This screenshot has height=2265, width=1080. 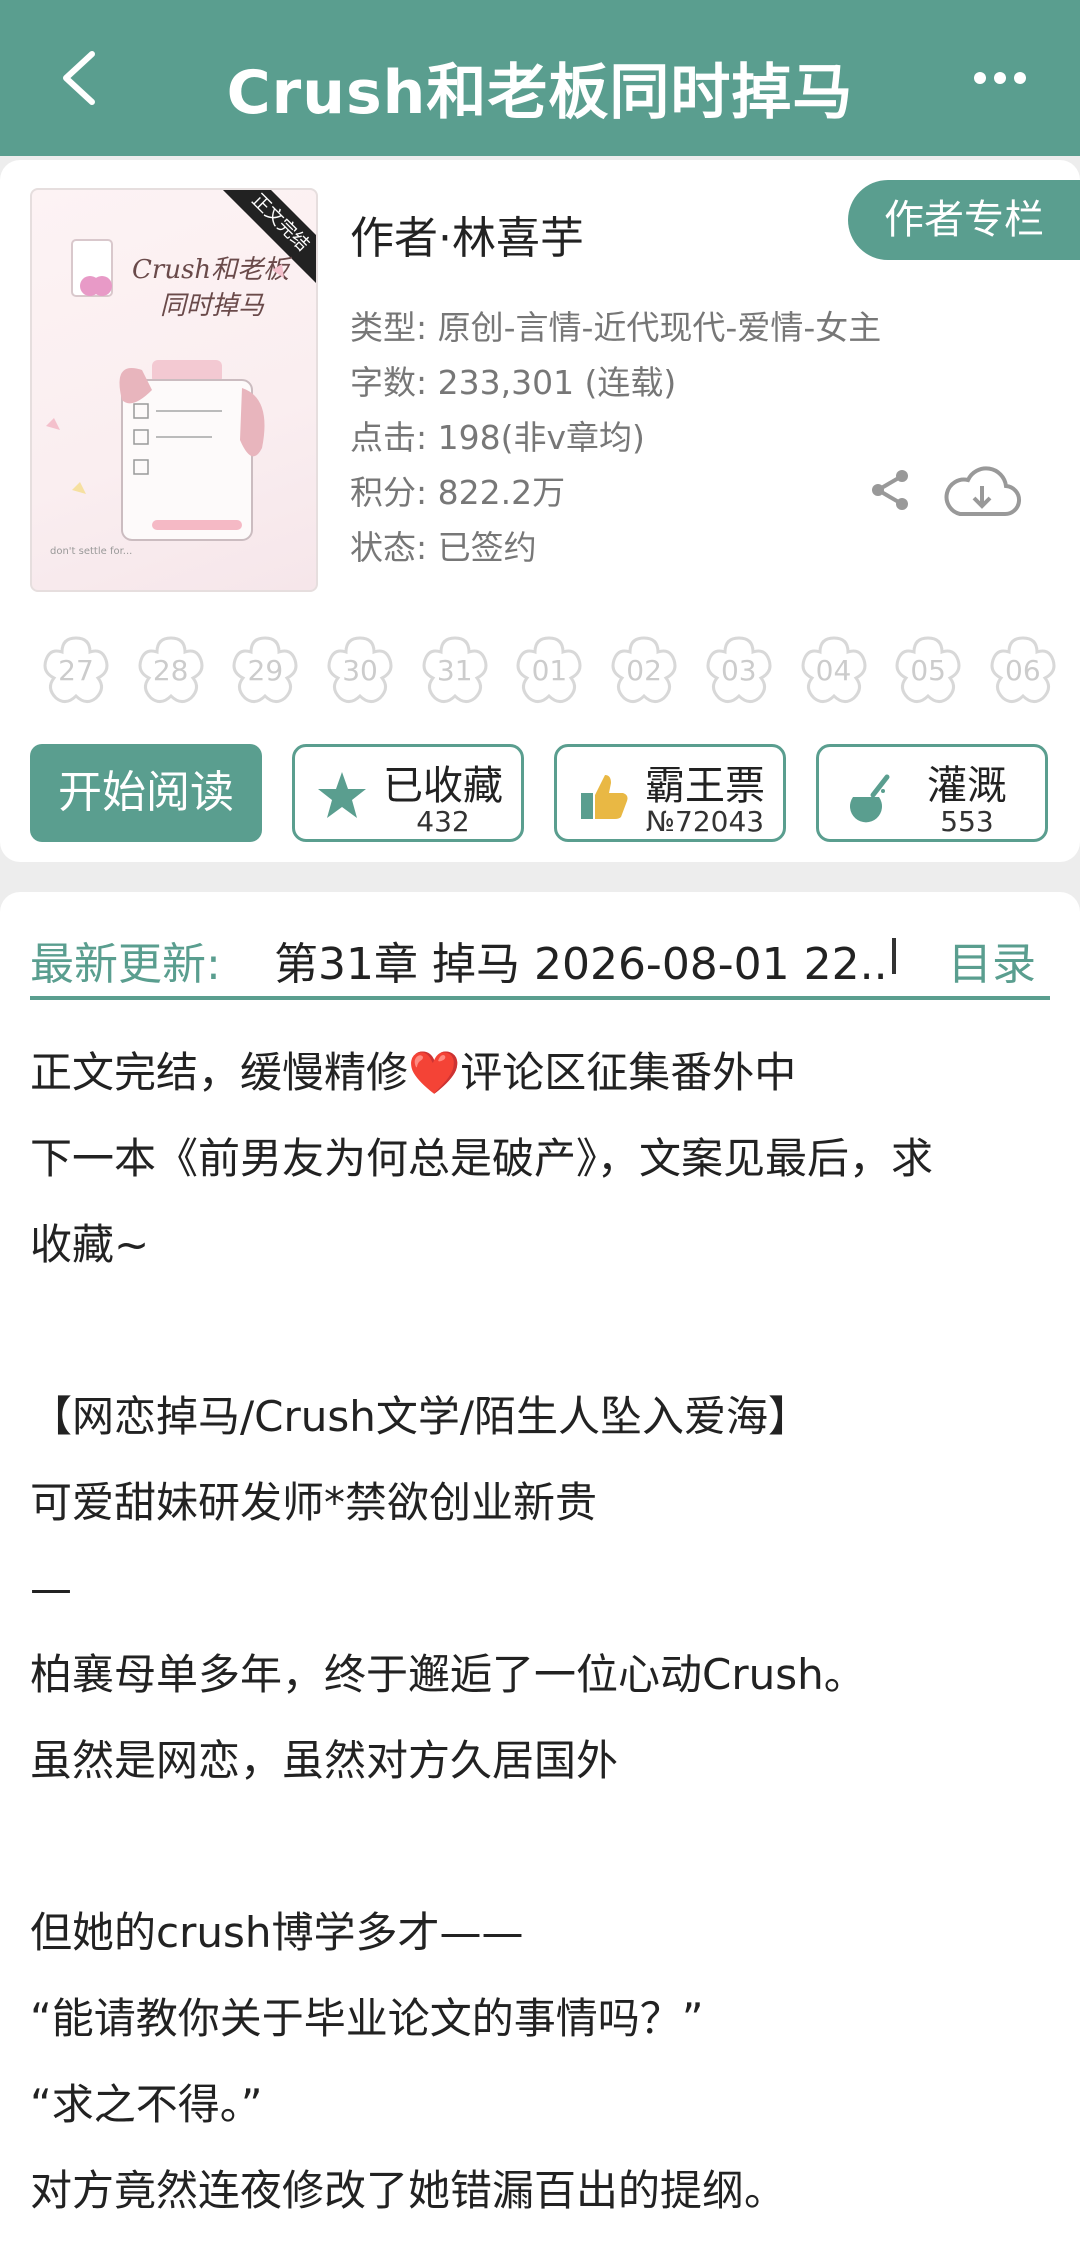 What do you see at coordinates (277, 1932) in the screenshot?
I see `synopsis-line: 但她的crush博学多才——` at bounding box center [277, 1932].